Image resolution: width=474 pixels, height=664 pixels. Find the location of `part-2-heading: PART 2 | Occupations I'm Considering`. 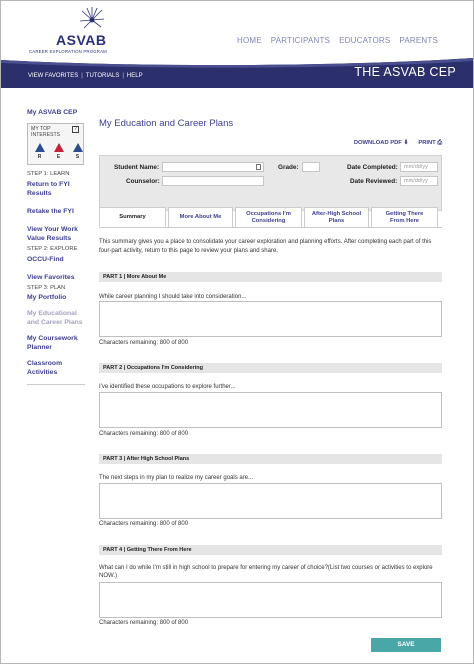

part-2-heading: PART 2 | Occupations I'm Considering is located at coordinates (270, 368).